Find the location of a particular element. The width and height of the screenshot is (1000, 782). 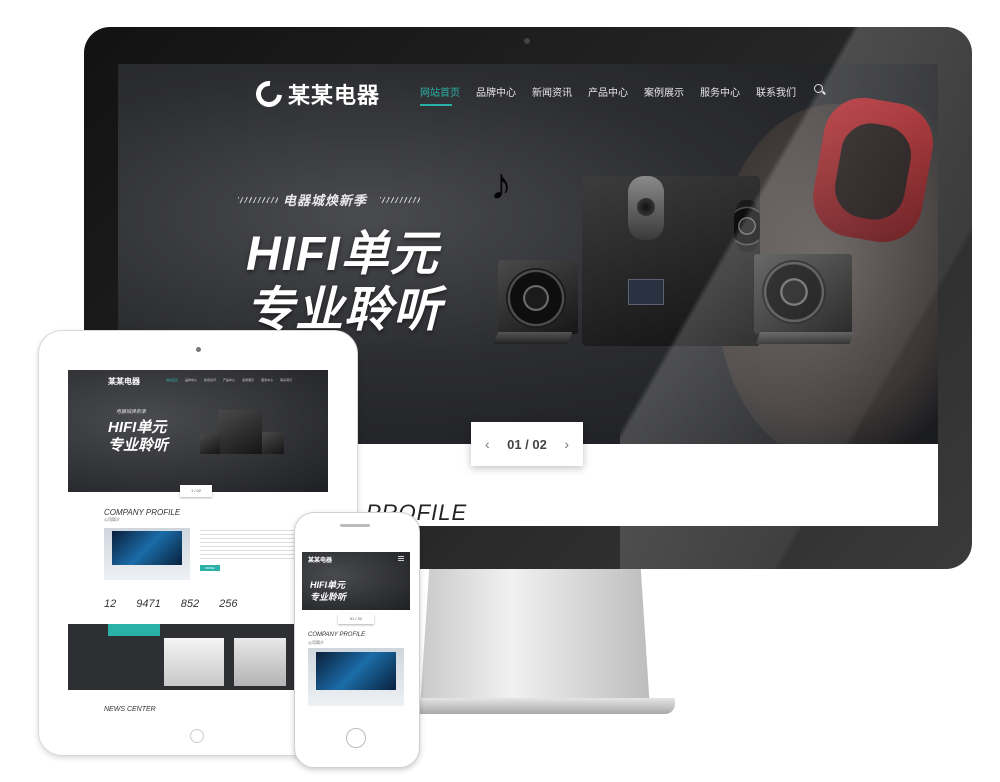

logo-text: 某某电器 is located at coordinates (334, 95).